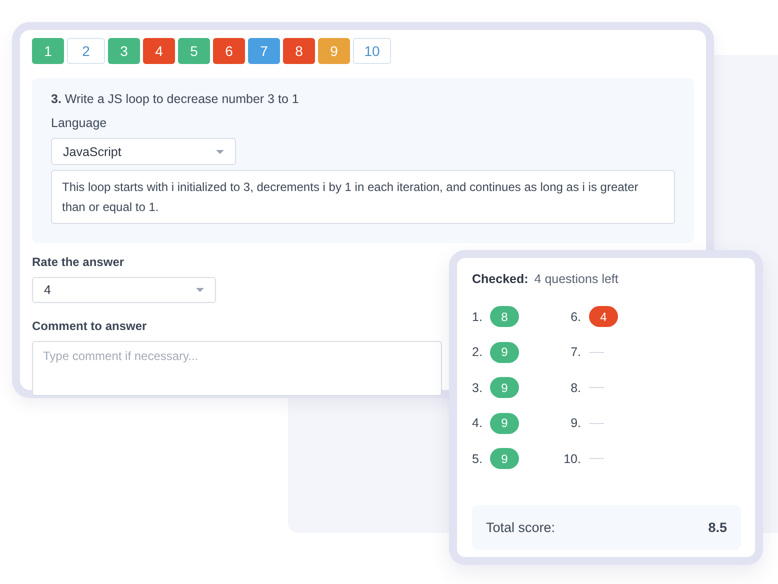 The width and height of the screenshot is (778, 584). I want to click on rating-label: Rate the answer, so click(79, 262).